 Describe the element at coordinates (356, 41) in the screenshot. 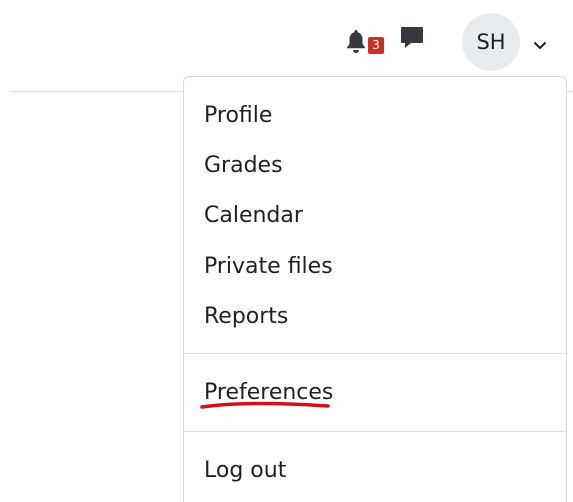

I see `bell-icon` at that location.